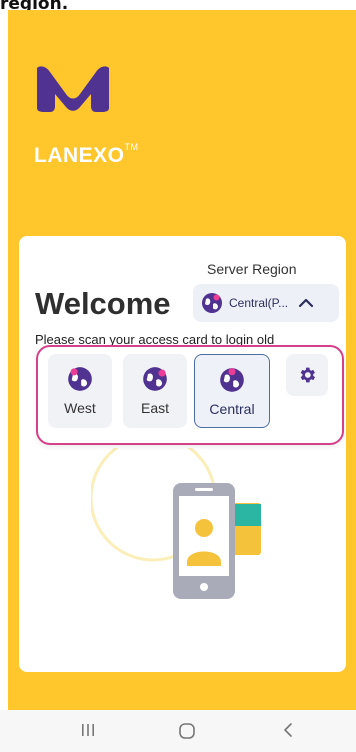 Image resolution: width=356 pixels, height=752 pixels. I want to click on system-navigation-bar, so click(178, 731).